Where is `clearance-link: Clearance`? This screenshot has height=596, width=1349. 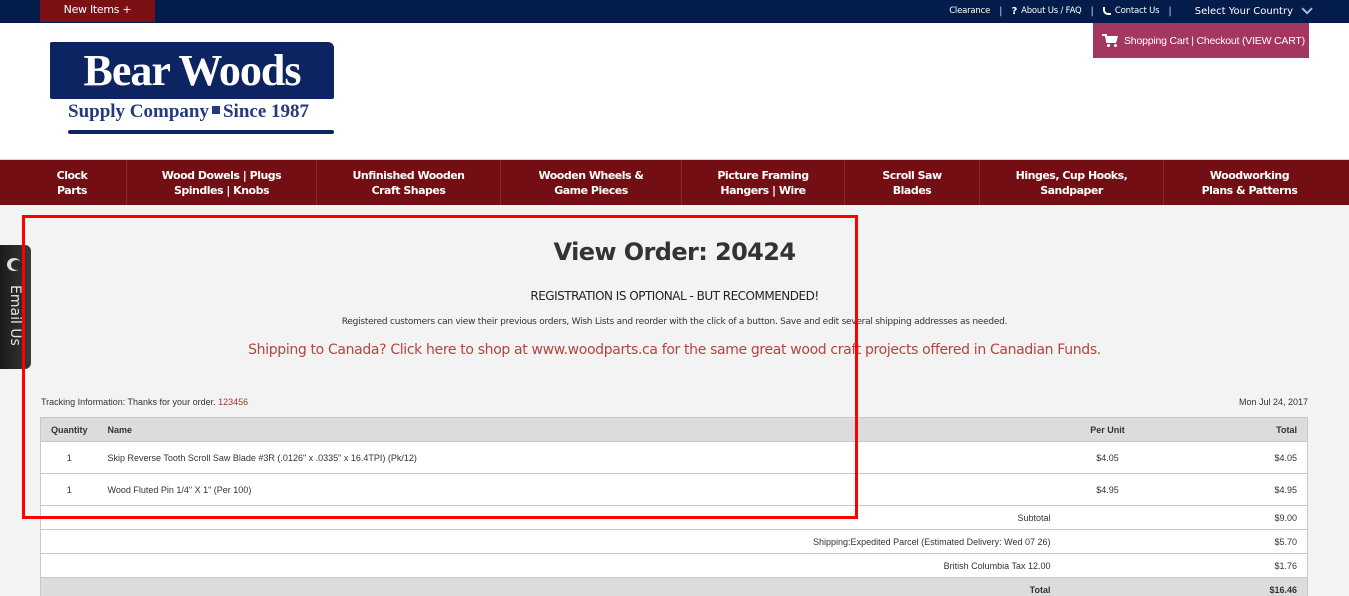 clearance-link: Clearance is located at coordinates (969, 11).